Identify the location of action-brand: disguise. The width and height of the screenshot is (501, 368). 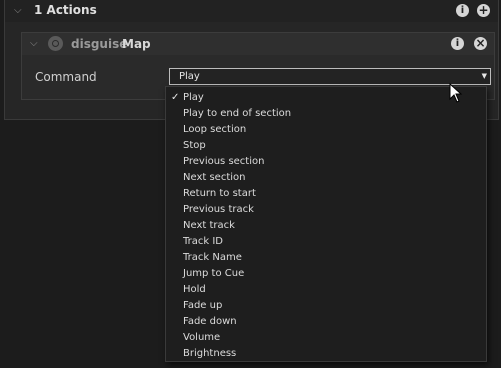
(99, 44).